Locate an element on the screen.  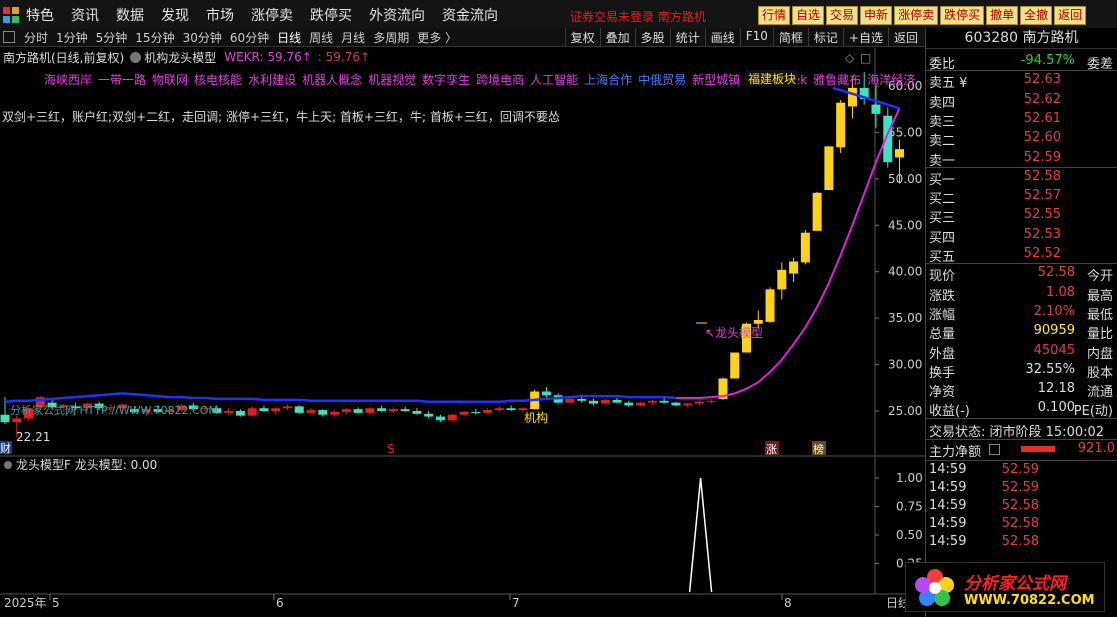
buy-row-1-value: 52.57 is located at coordinates (1042, 196).